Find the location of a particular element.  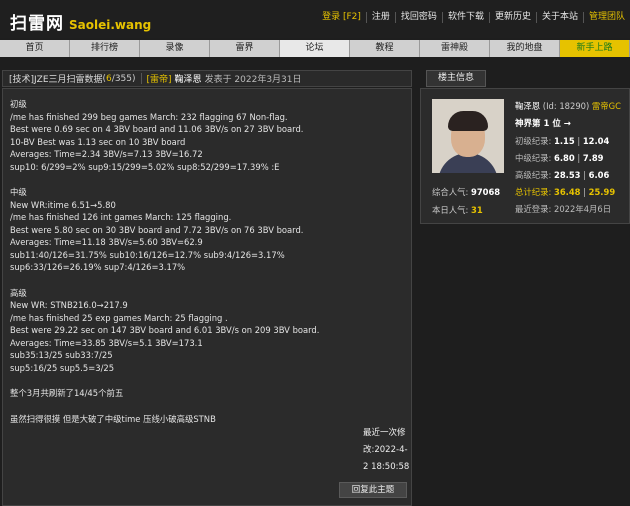

post-line: New WR: STNB216.0→217.9 is located at coordinates (69, 305).